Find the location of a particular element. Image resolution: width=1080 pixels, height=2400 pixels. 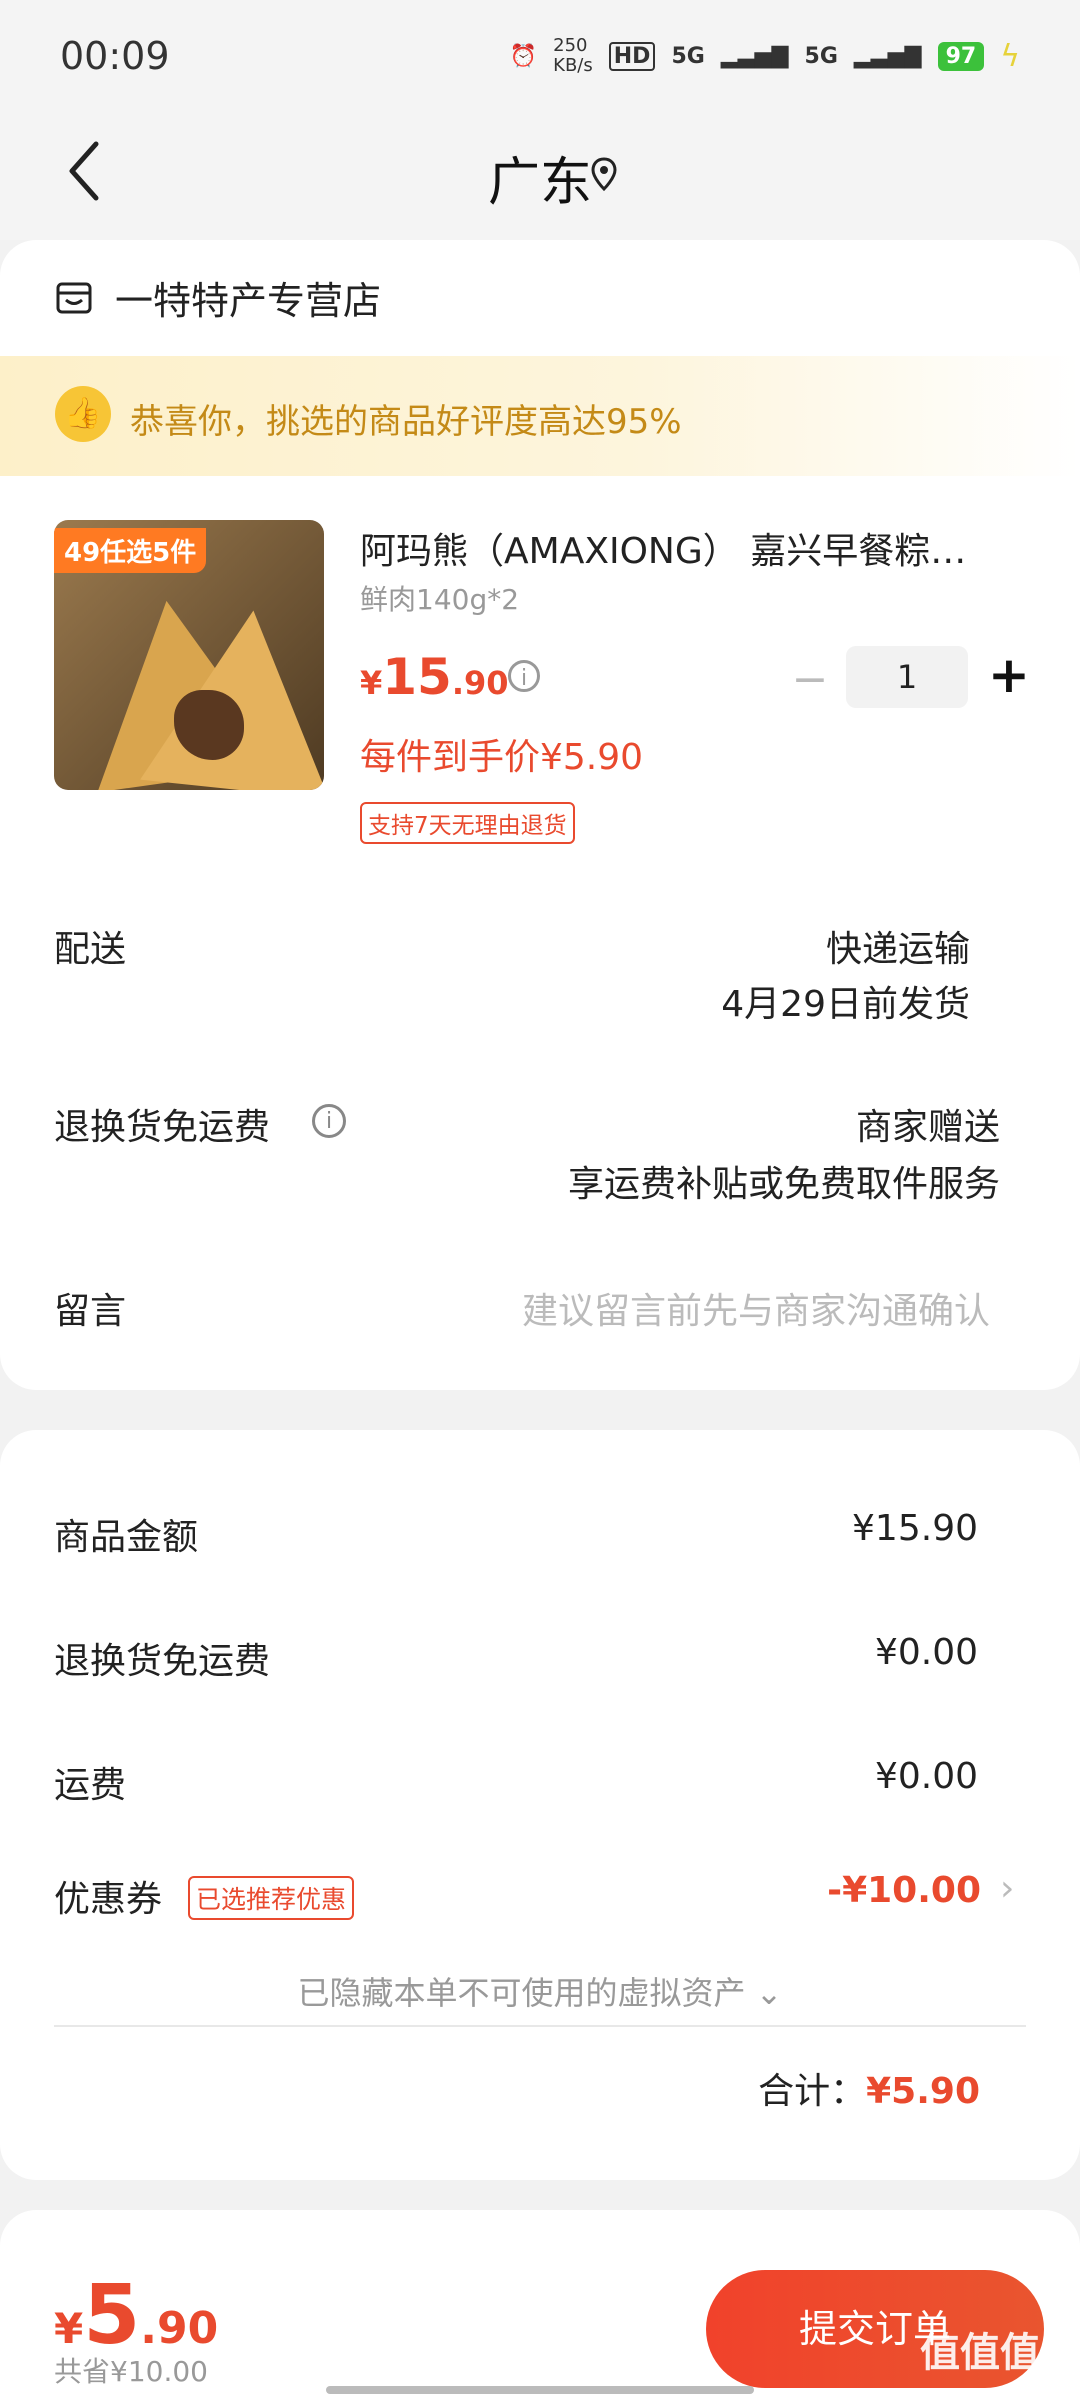

quantity-minus-button: − is located at coordinates (810, 679).